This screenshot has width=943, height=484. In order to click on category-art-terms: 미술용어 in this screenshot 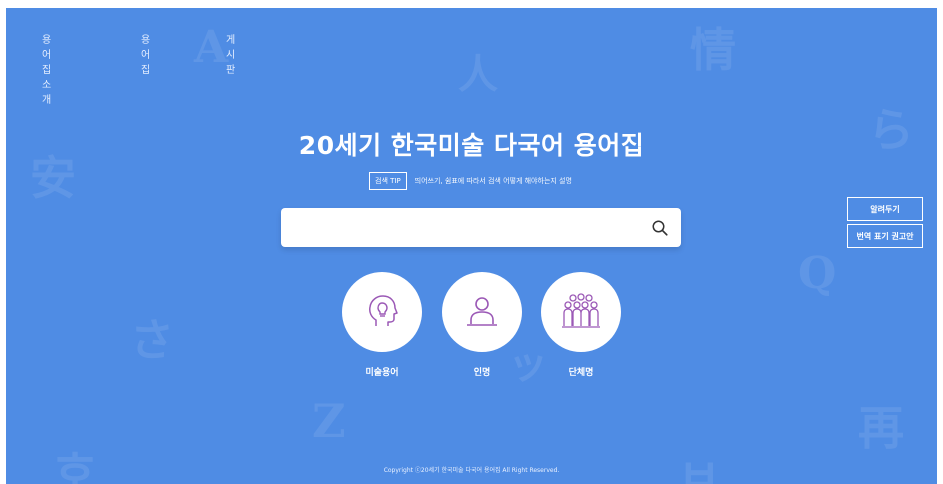, I will do `click(382, 325)`.